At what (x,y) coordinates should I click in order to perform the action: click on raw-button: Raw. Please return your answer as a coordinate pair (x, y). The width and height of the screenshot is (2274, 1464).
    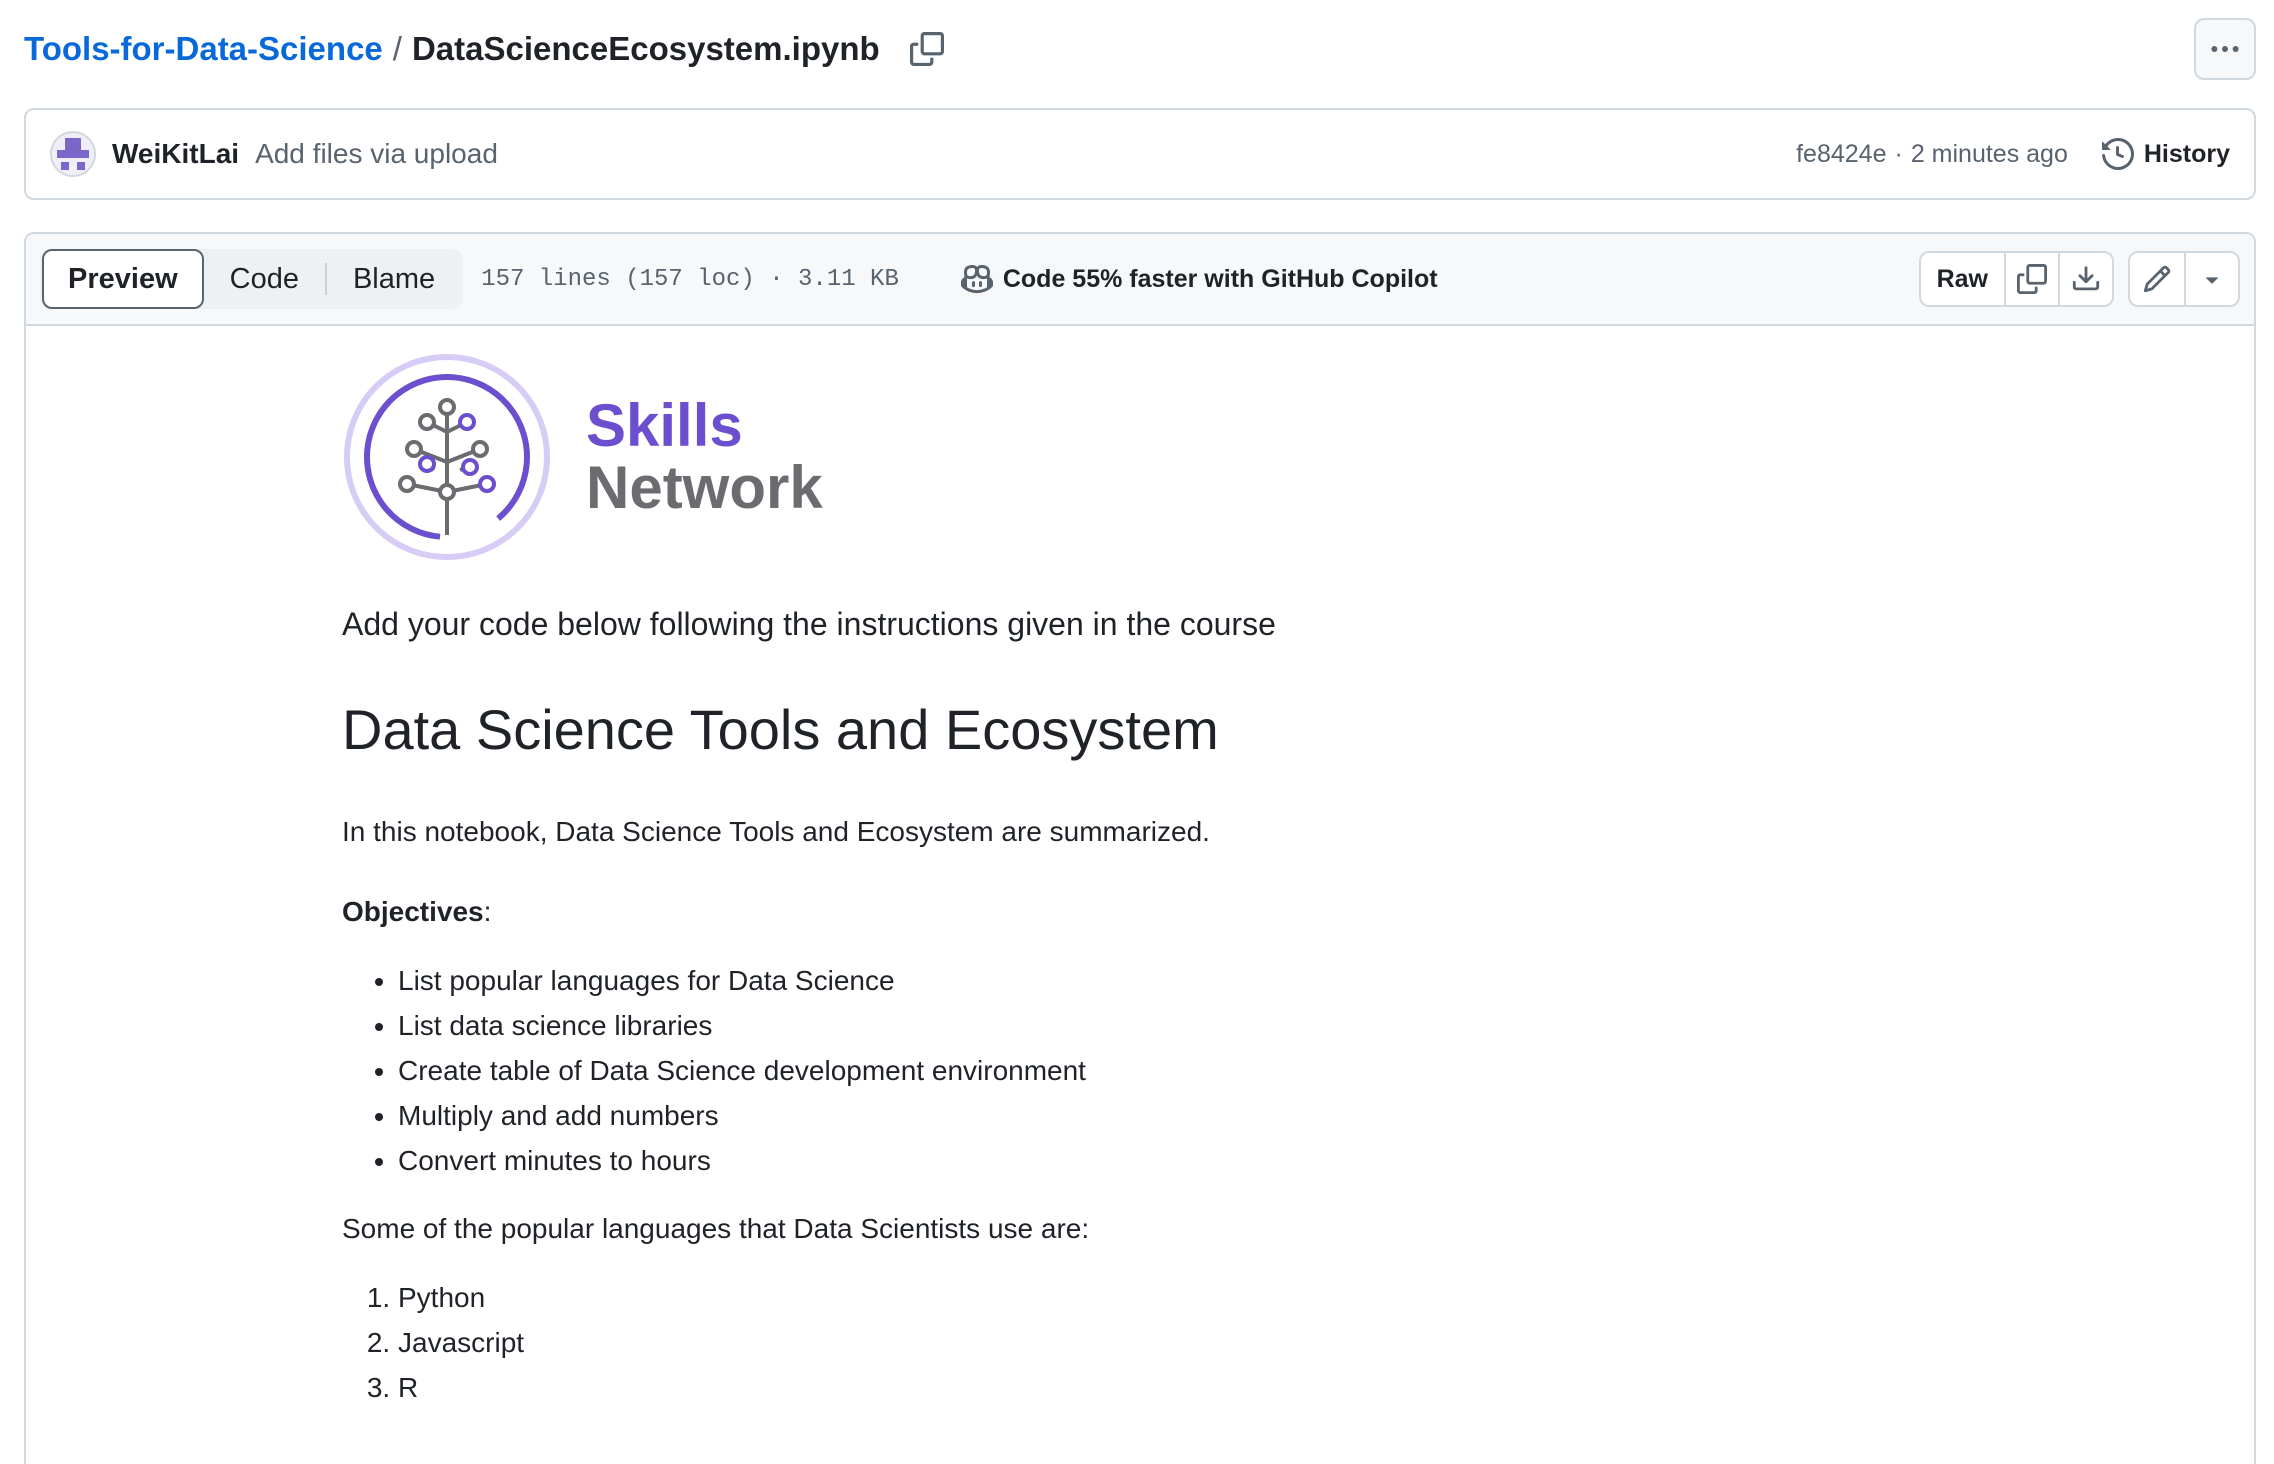
    Looking at the image, I should click on (1962, 279).